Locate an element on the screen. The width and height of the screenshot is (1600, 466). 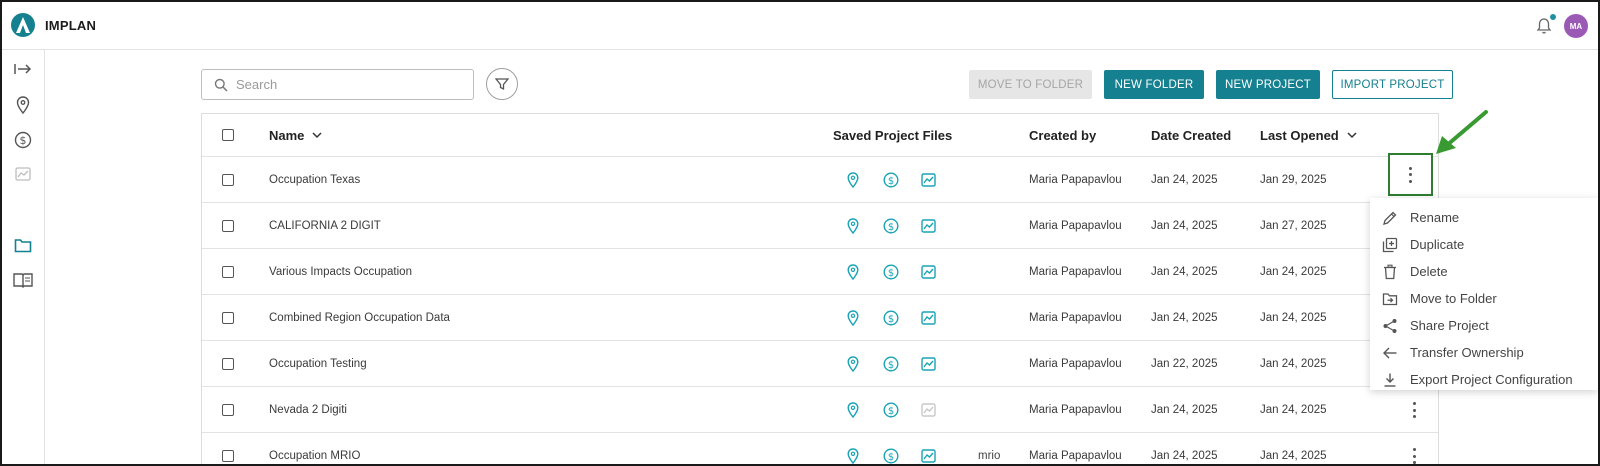
menu-item-transfer-ownership: Transfer Ownership is located at coordinates (1484, 352).